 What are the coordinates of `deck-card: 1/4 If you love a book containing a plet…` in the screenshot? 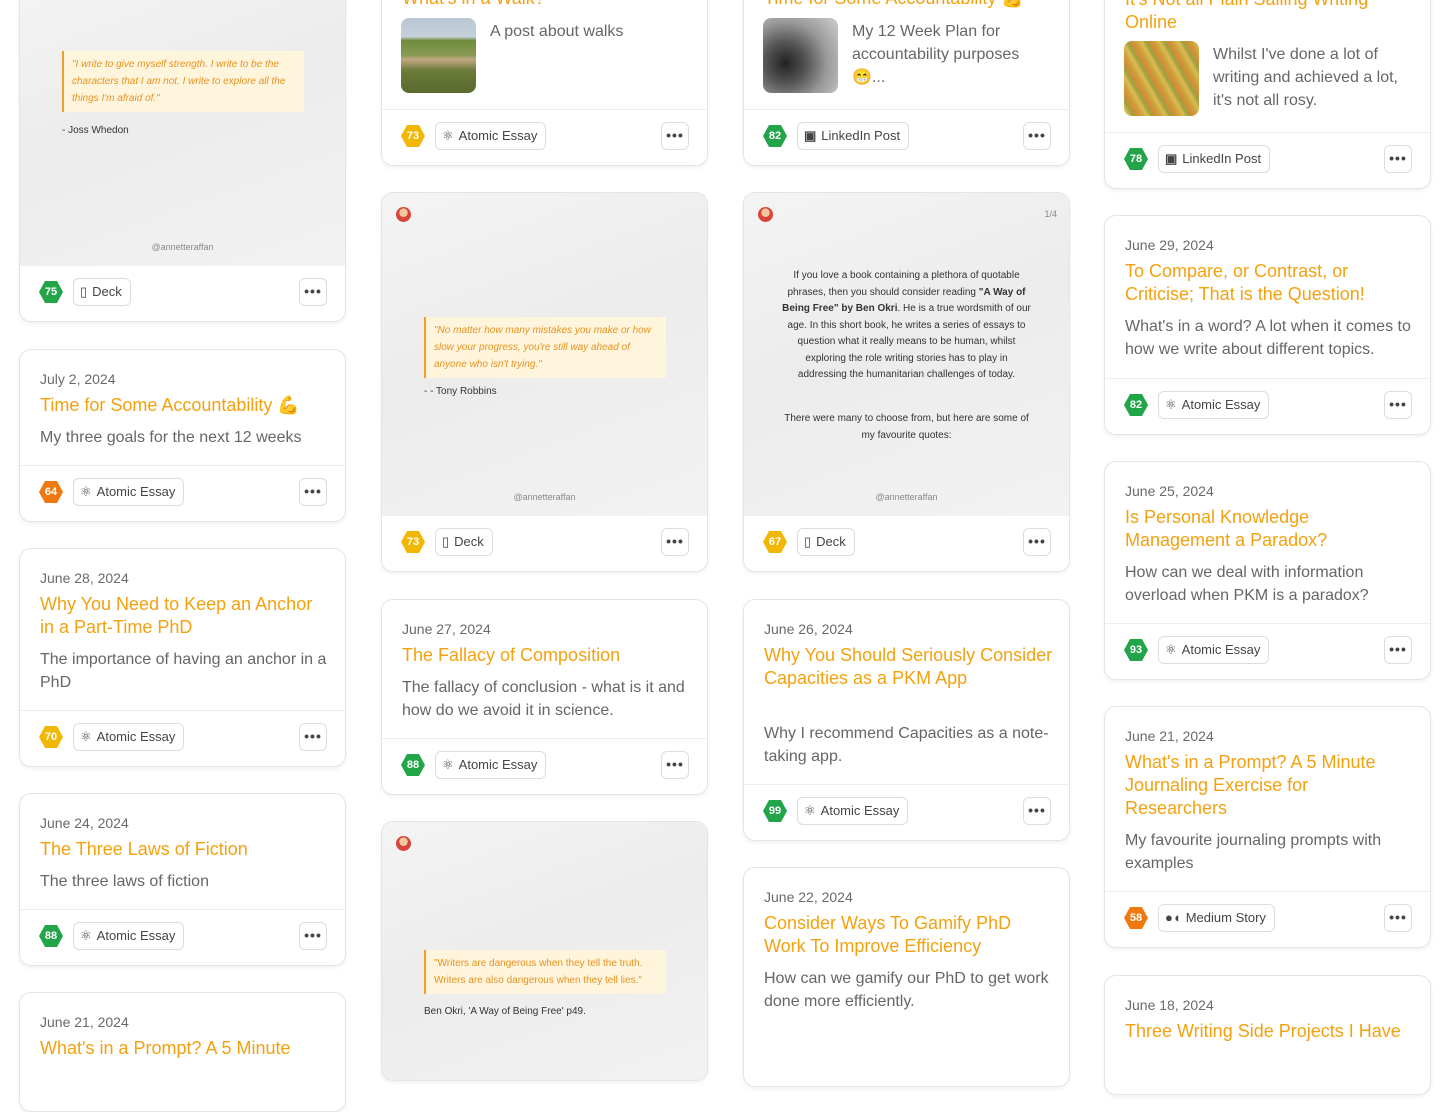 It's located at (906, 382).